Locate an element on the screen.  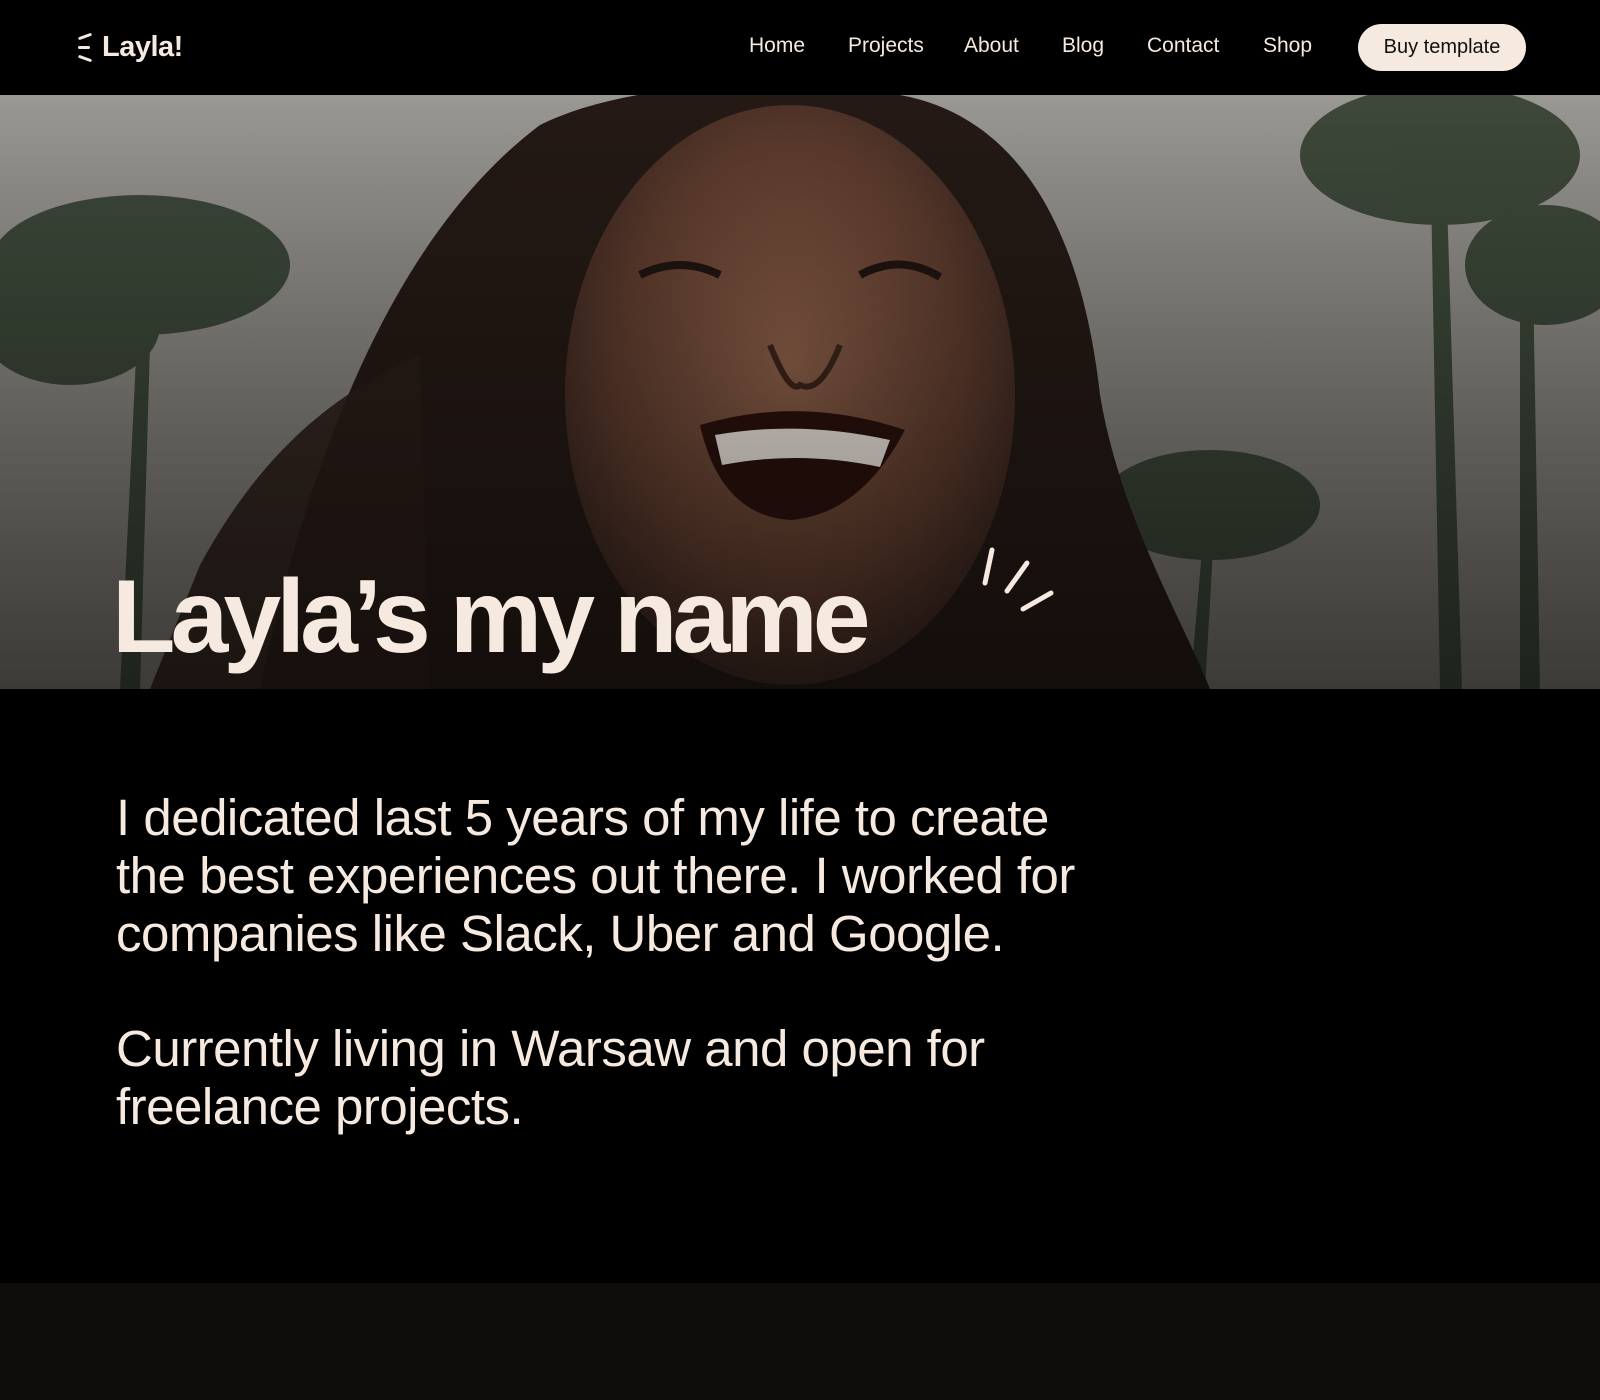
next-section-band is located at coordinates (800, 1341).